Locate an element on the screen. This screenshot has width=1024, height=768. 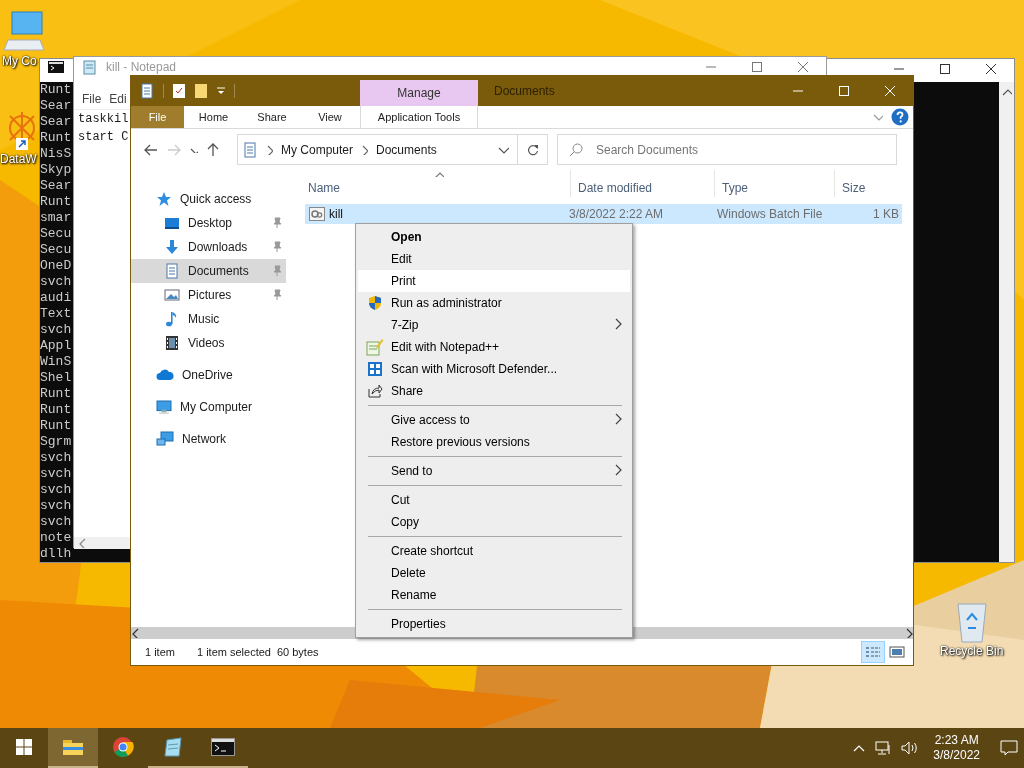
window-title: Documents is located at coordinates (524, 91).